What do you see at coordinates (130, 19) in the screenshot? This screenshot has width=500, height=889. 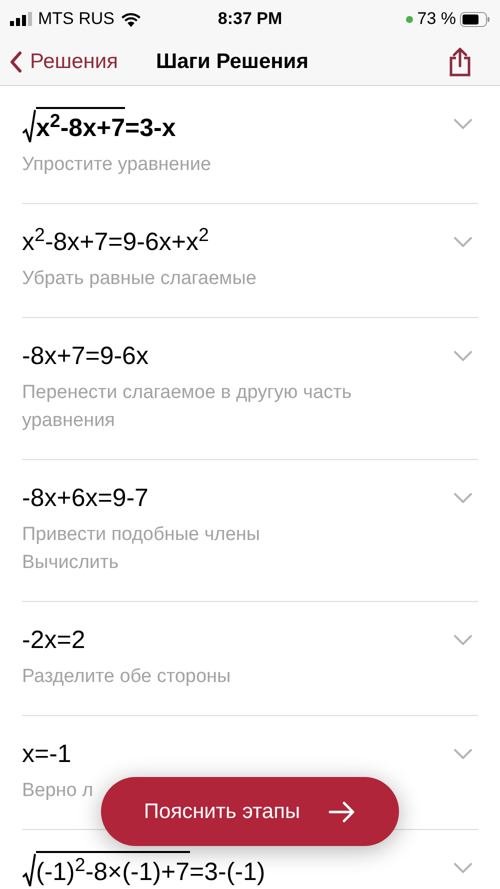 I see `wifi-icon` at bounding box center [130, 19].